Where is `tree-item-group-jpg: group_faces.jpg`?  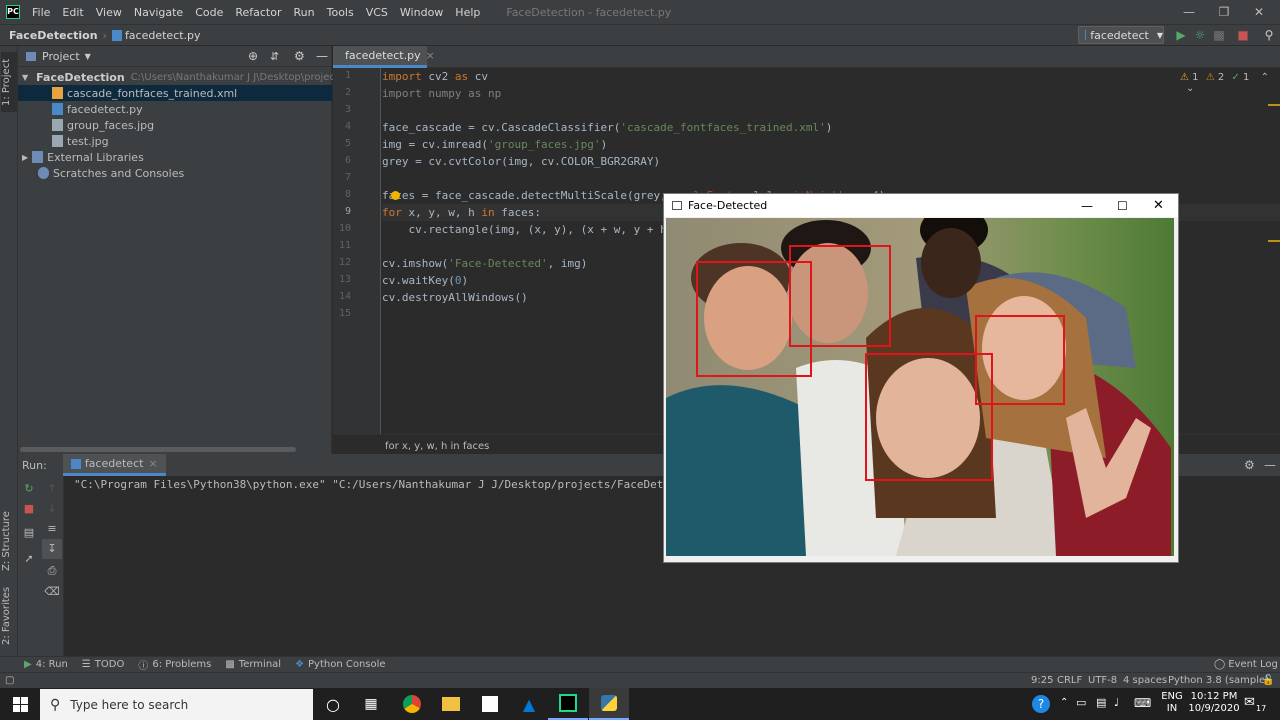
tree-item-group-jpg: group_faces.jpg is located at coordinates (175, 125).